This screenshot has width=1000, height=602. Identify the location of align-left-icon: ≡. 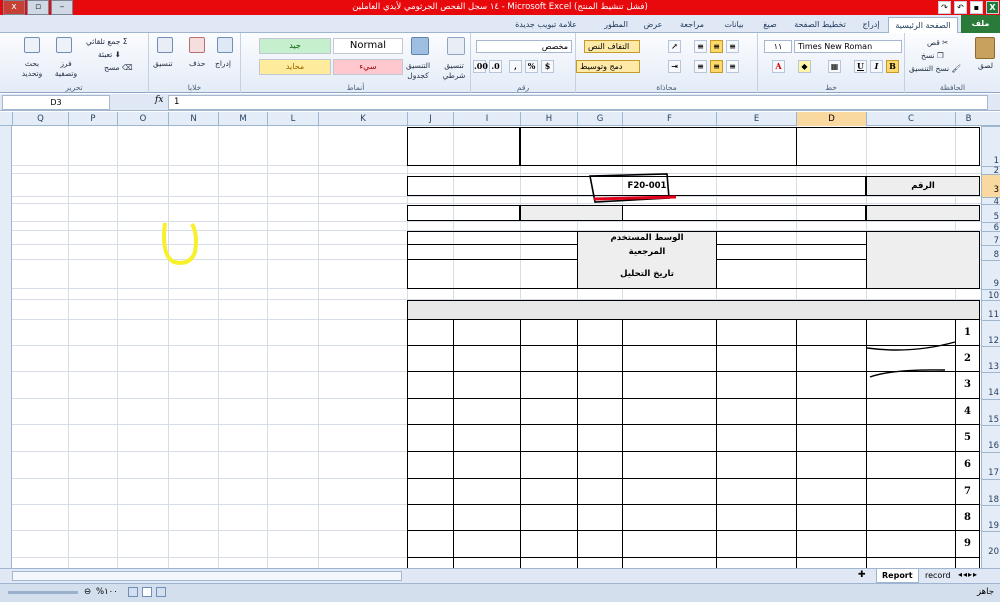
(700, 66).